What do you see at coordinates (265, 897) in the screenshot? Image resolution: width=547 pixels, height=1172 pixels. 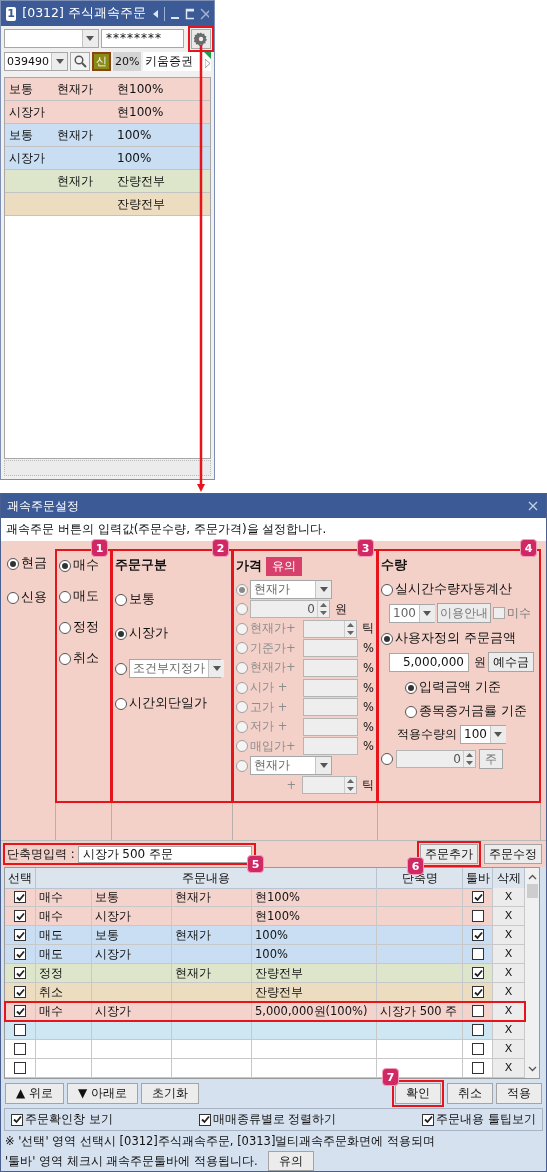 I see `table-row: 매수 보통 현재가 현100% X` at bounding box center [265, 897].